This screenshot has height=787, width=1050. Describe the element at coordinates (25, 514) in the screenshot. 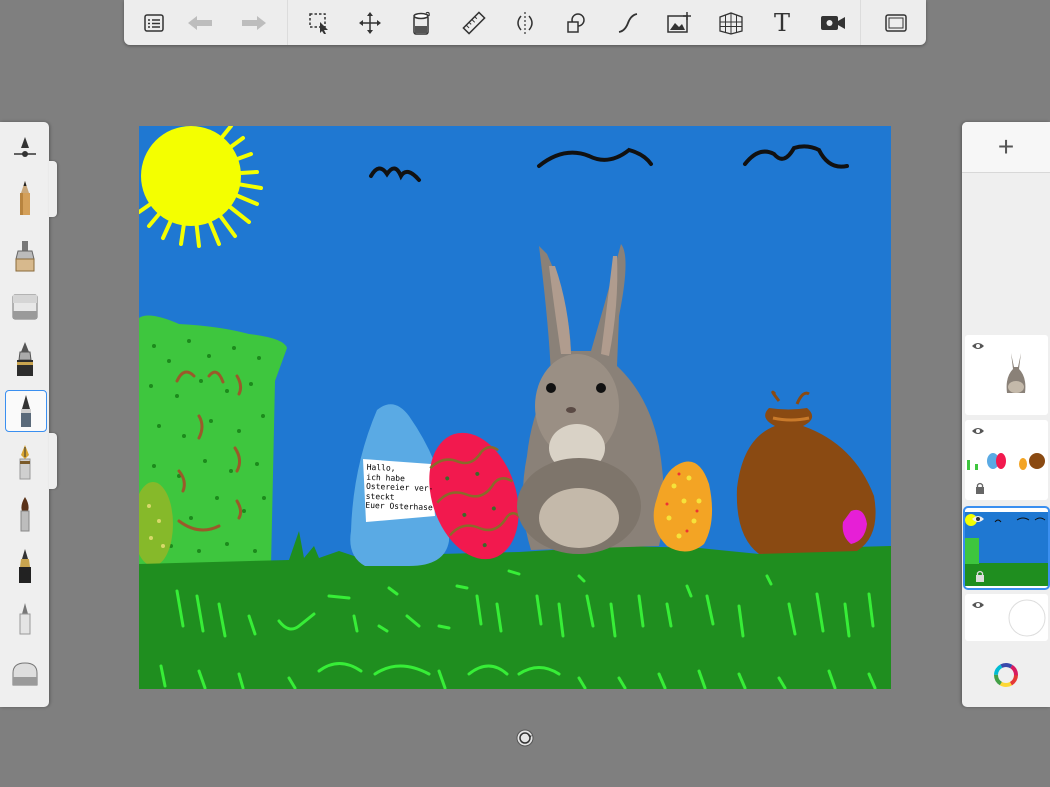

I see `paint-brush-tool` at that location.